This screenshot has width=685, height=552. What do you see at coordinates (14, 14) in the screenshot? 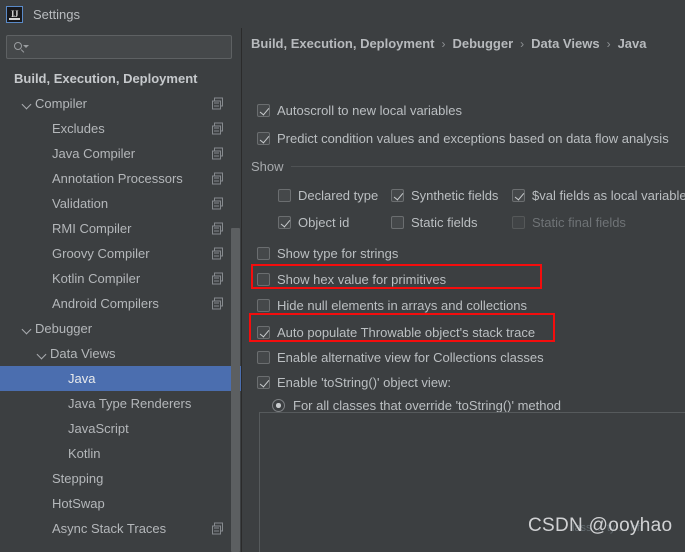
I see `intellij-logo-icon: IJ` at bounding box center [14, 14].